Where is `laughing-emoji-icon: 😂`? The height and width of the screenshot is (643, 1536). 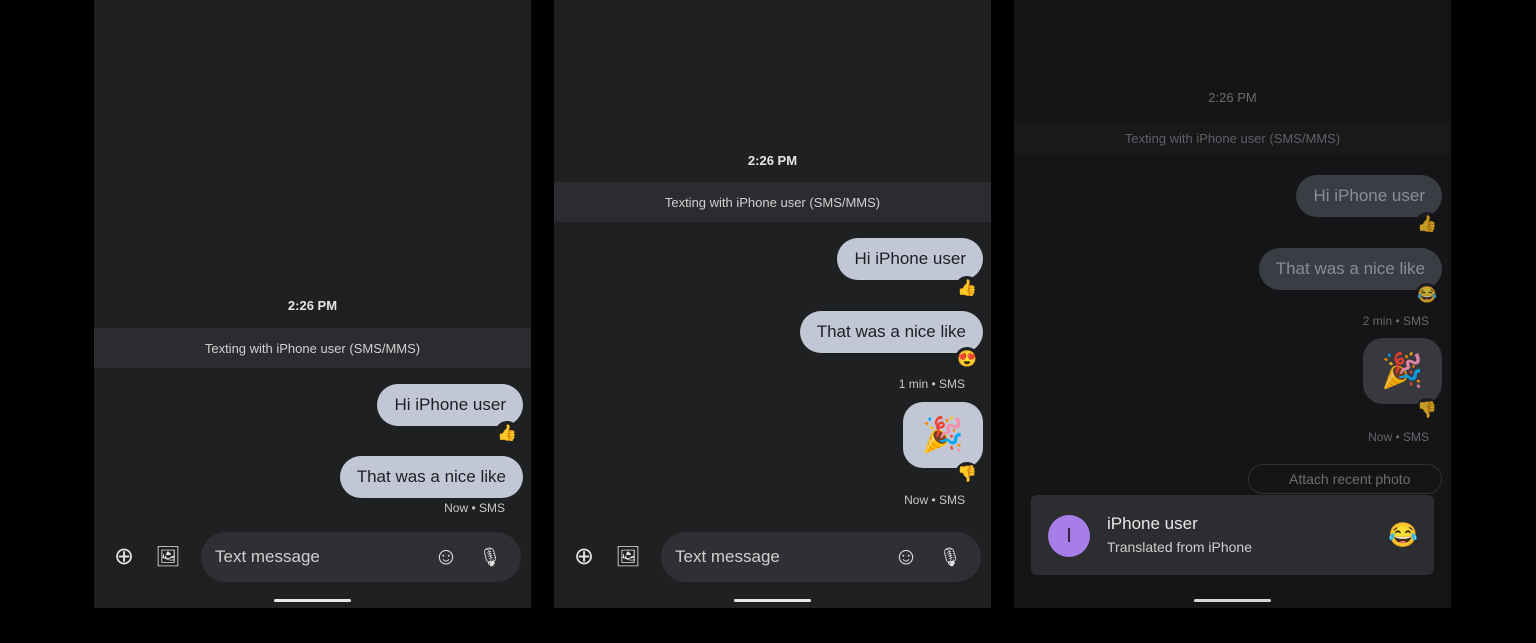 laughing-emoji-icon: 😂 is located at coordinates (1403, 535).